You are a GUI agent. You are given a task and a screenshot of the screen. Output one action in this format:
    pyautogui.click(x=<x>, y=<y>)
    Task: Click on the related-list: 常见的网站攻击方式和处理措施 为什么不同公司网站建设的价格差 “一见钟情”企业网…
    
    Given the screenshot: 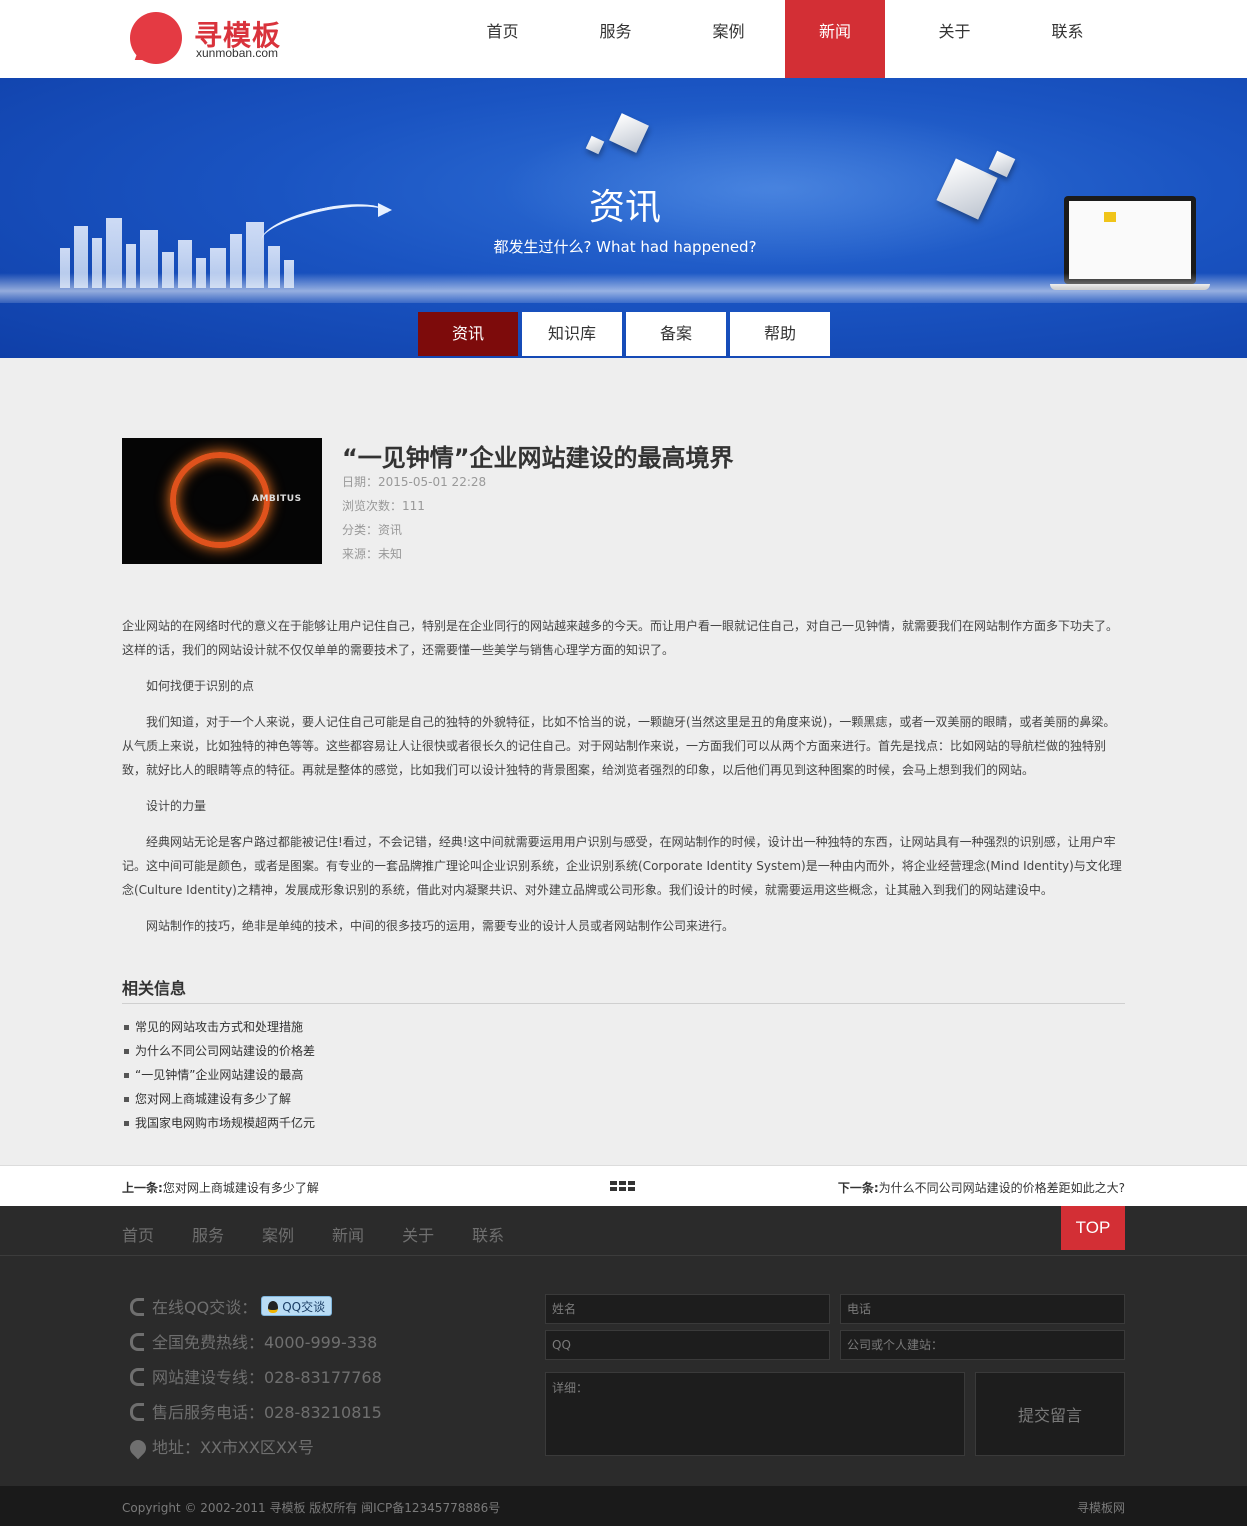 What is the action you would take?
    pyautogui.click(x=218, y=1075)
    